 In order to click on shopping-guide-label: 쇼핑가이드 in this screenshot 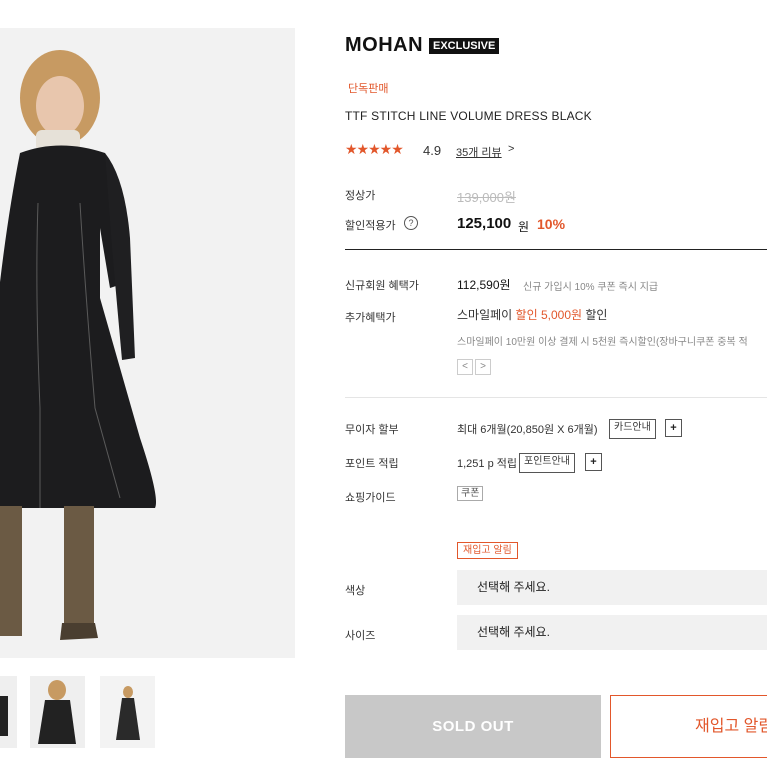, I will do `click(370, 498)`.